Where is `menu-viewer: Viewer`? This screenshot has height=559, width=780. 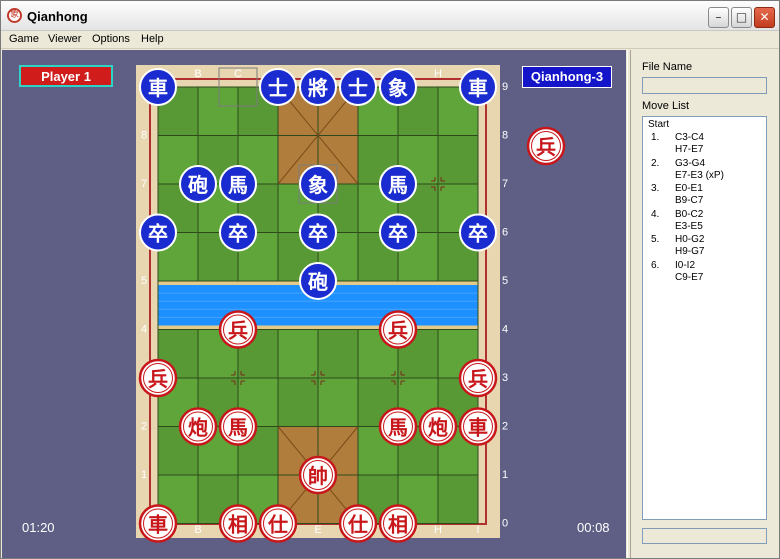
menu-viewer: Viewer is located at coordinates (64, 39).